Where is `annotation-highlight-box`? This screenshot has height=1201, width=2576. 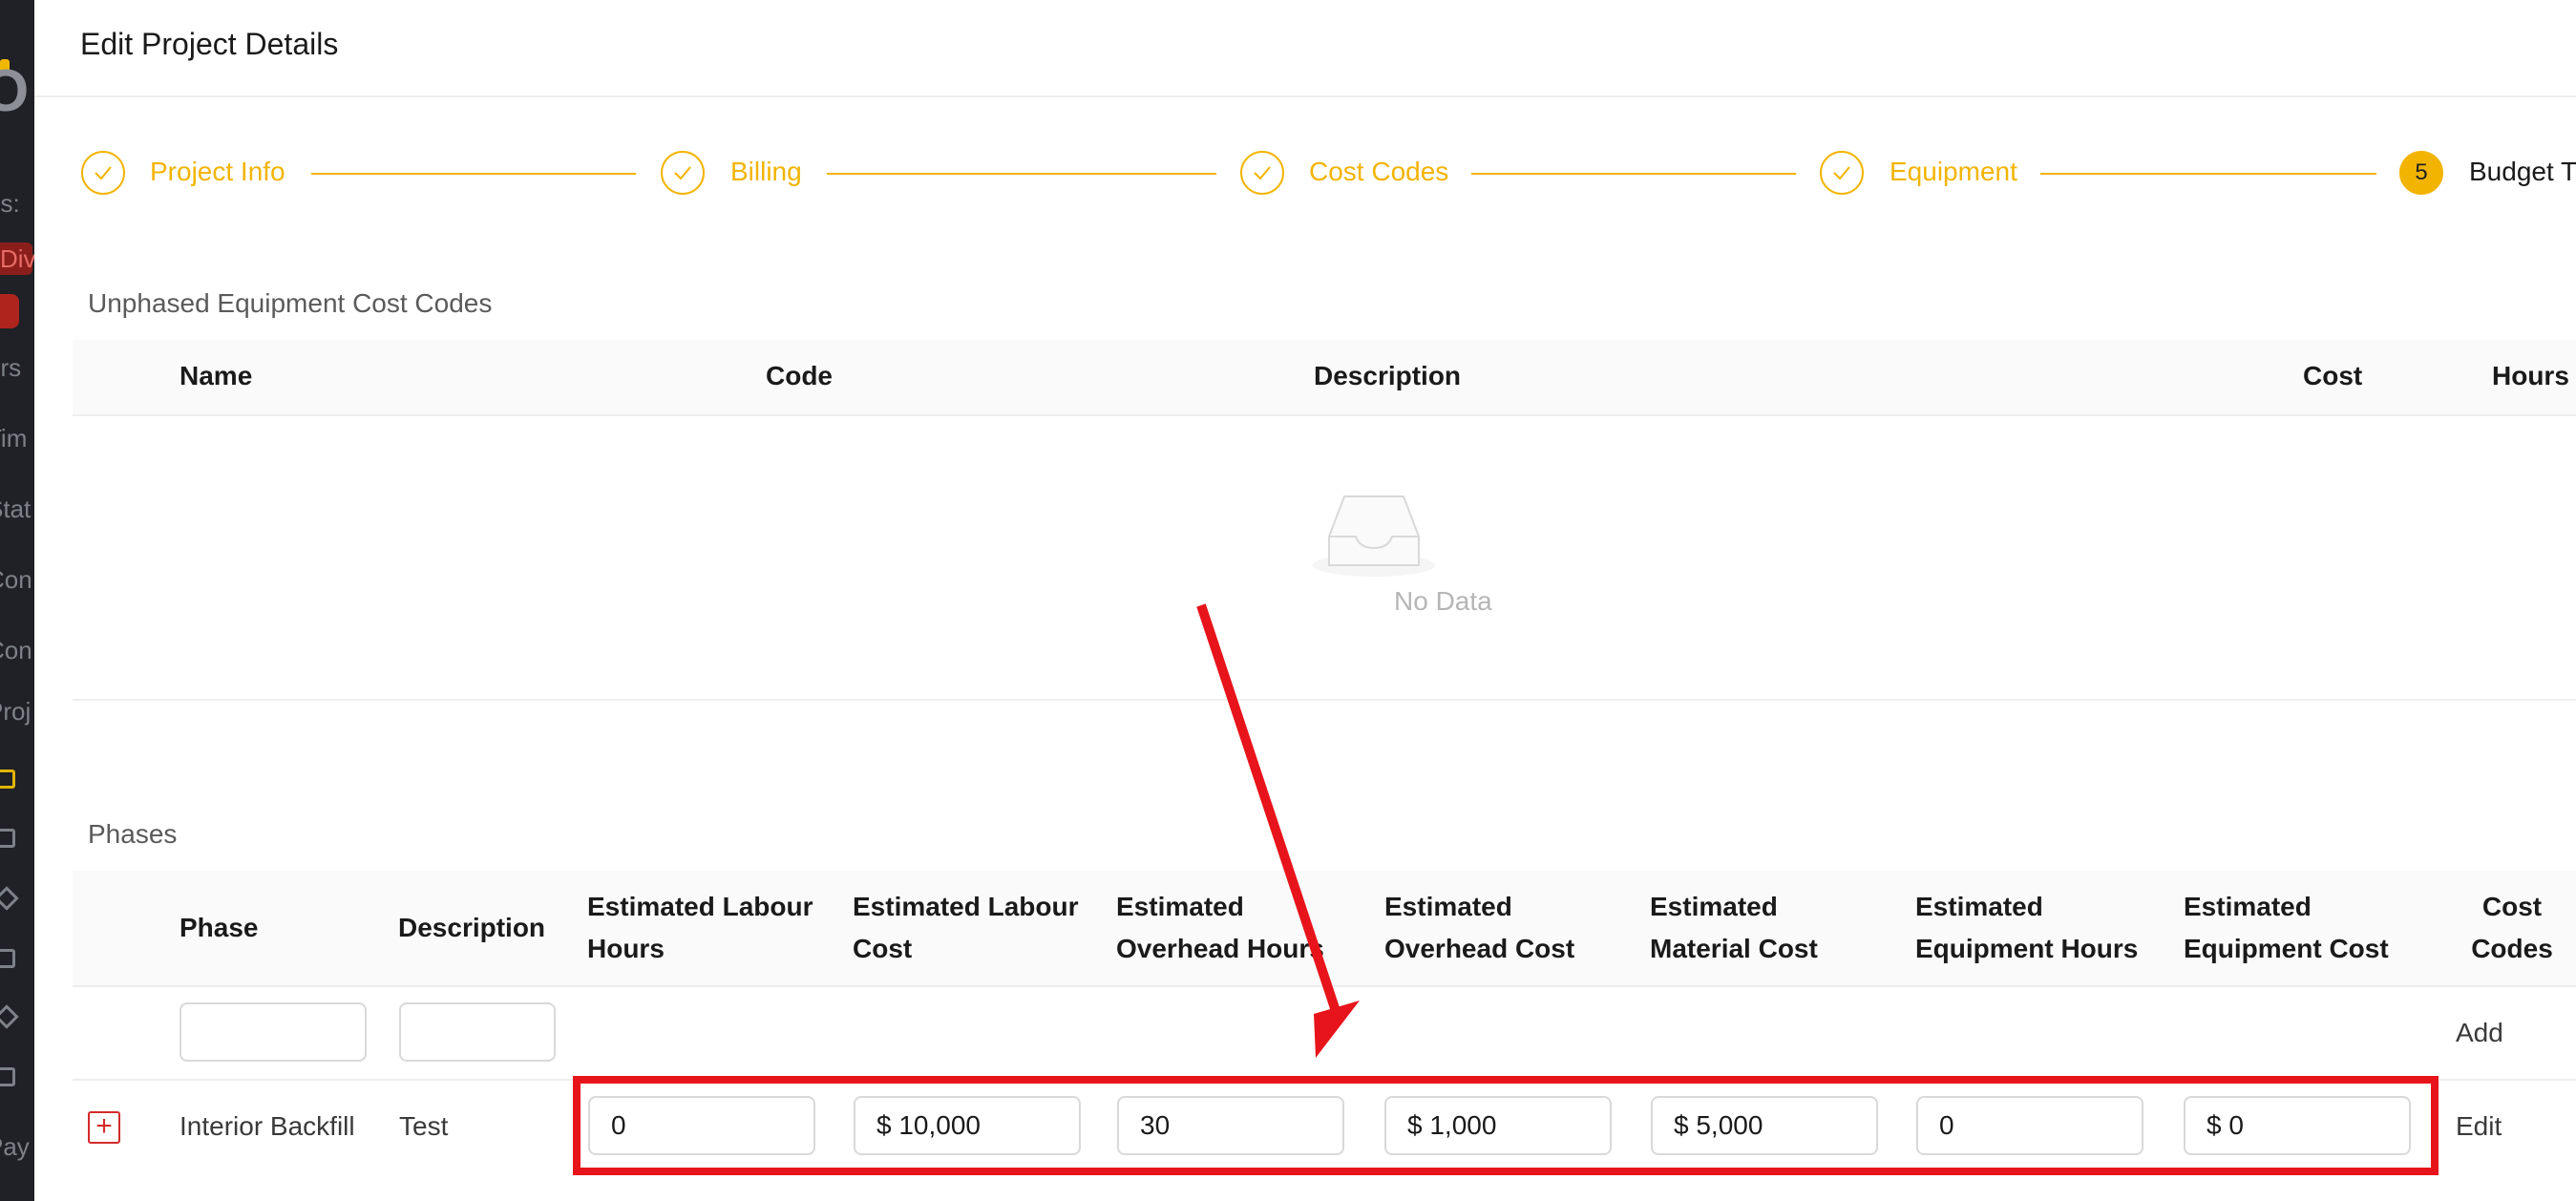 annotation-highlight-box is located at coordinates (1506, 1125).